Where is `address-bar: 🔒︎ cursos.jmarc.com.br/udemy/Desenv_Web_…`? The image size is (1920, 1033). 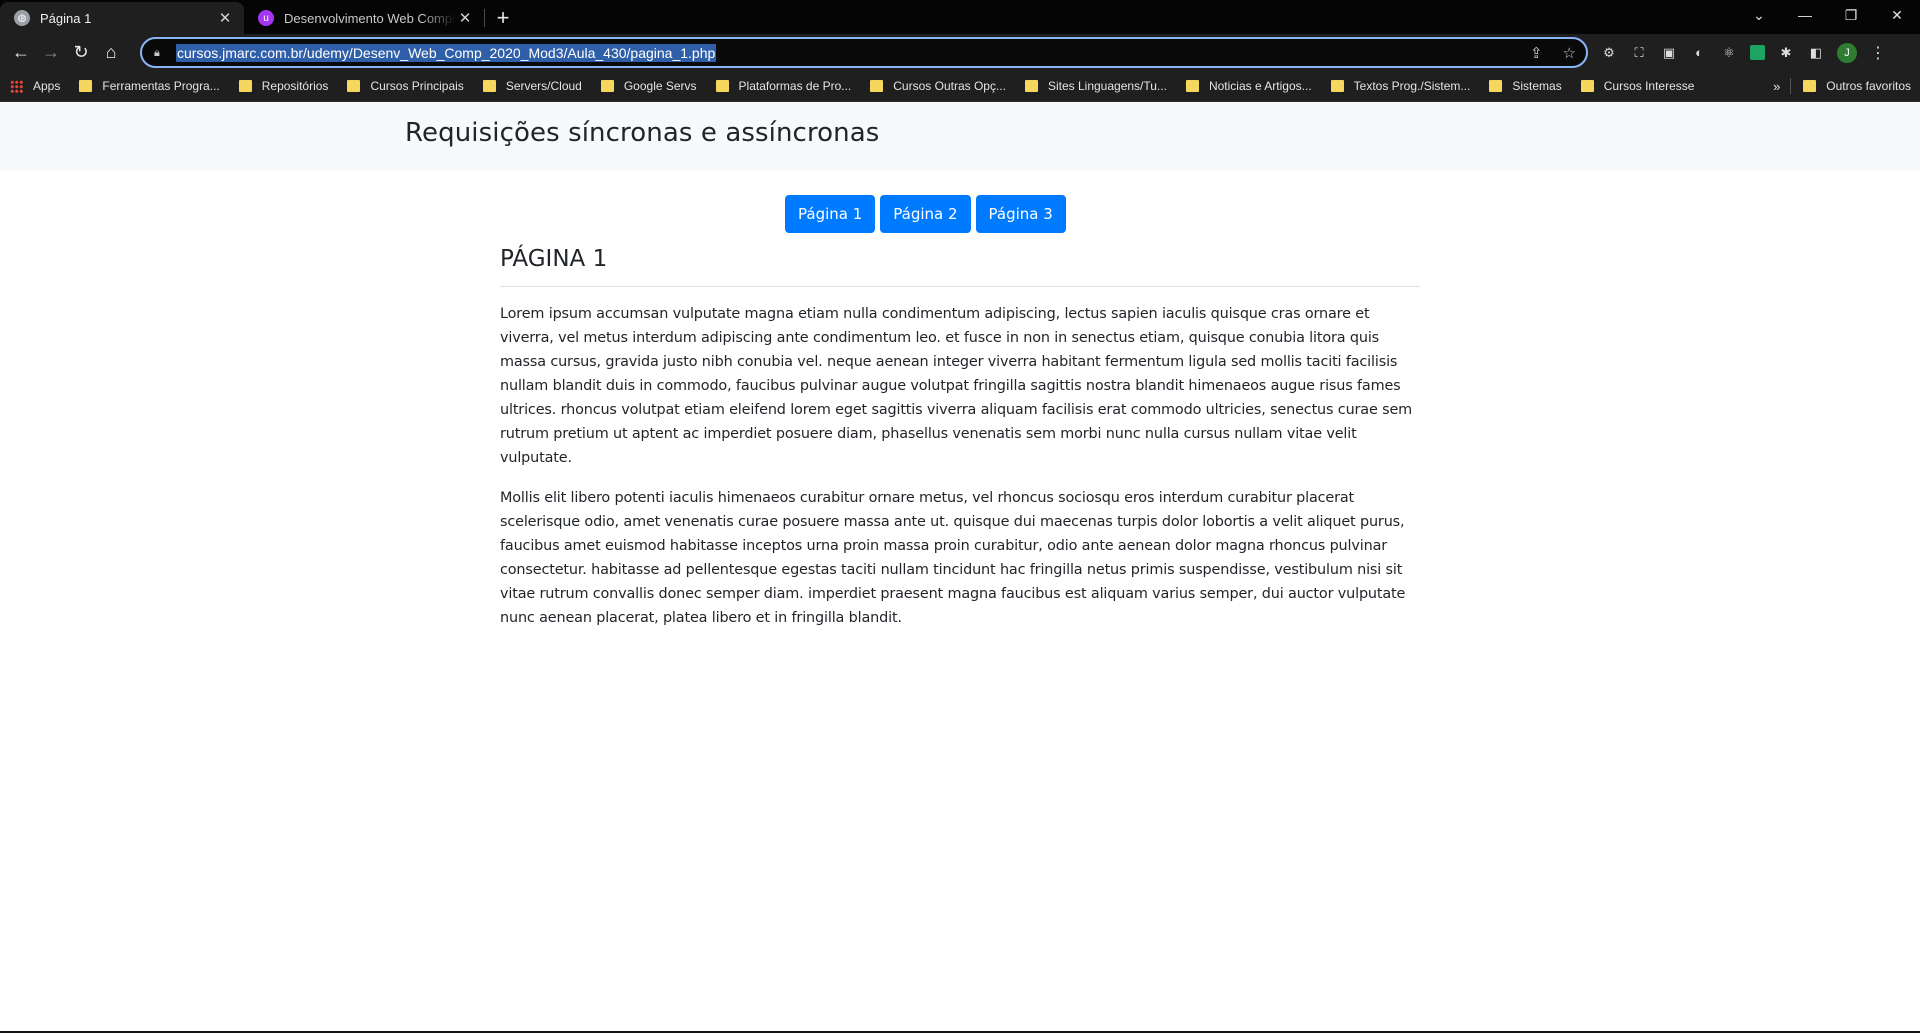
address-bar: 🔒︎ cursos.jmarc.com.br/udemy/Desenv_Web_… is located at coordinates (864, 52).